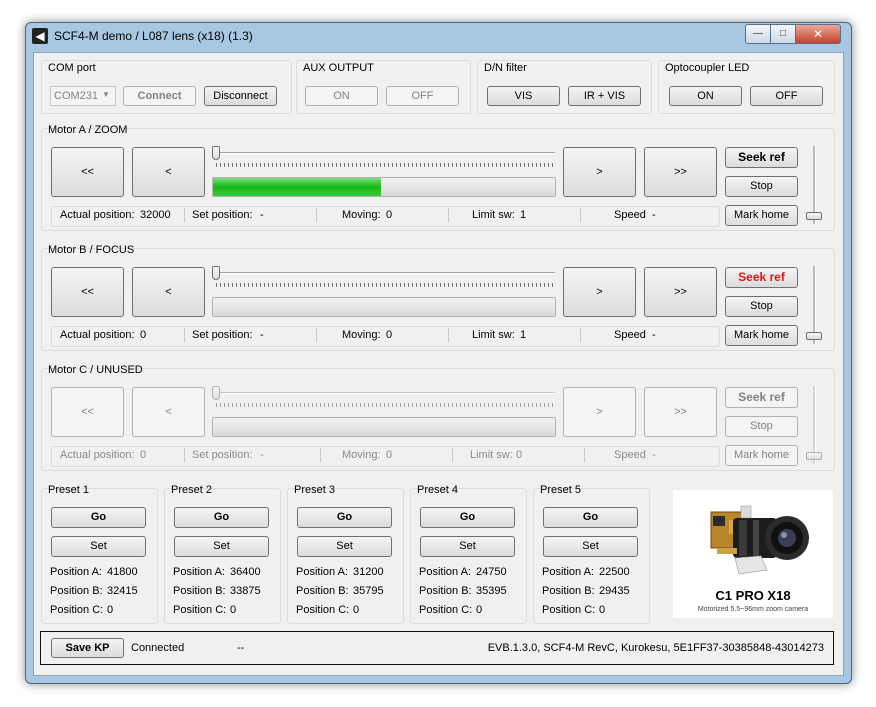  I want to click on preset-4-pos-c-label: Position C:, so click(446, 610).